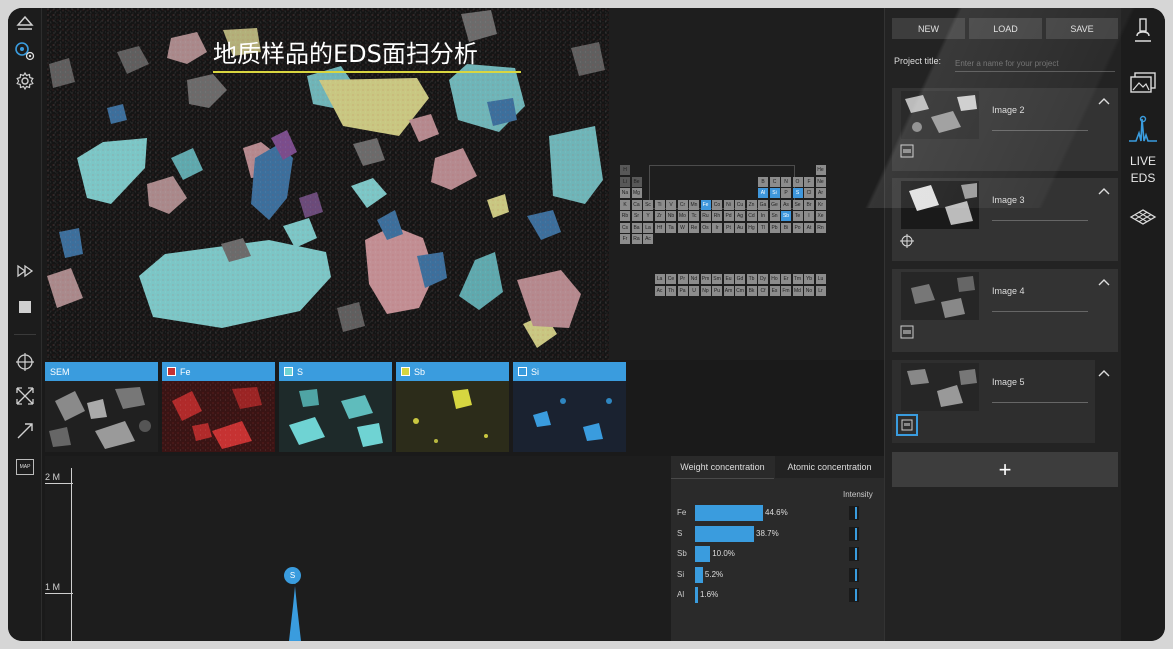 The image size is (1173, 649). What do you see at coordinates (809, 227) in the screenshot?
I see `element-cell: At` at bounding box center [809, 227].